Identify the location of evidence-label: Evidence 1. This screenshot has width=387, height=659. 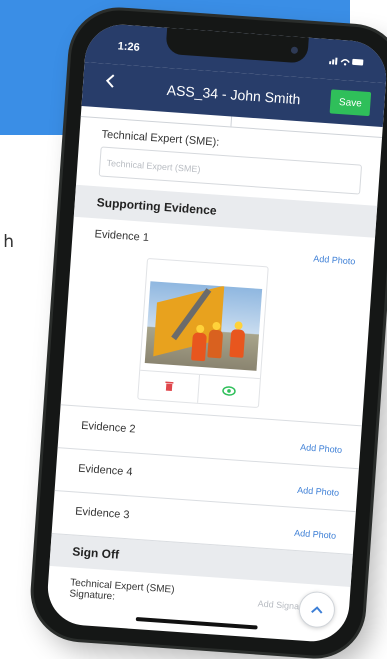
(122, 236).